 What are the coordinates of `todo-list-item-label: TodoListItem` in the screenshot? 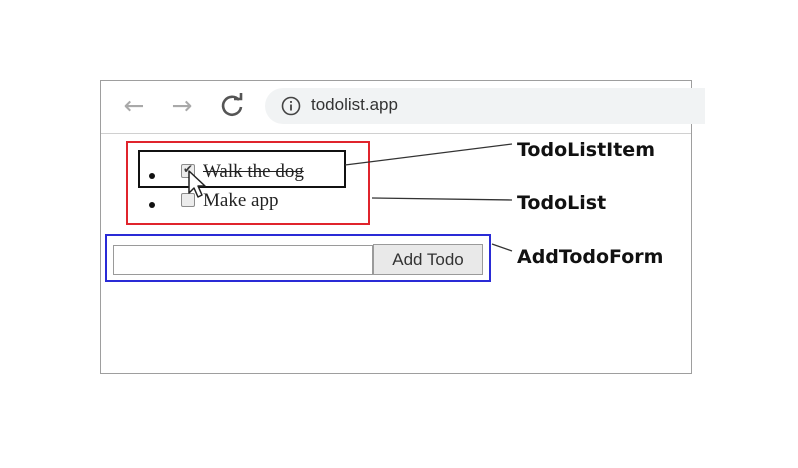 It's located at (586, 150).